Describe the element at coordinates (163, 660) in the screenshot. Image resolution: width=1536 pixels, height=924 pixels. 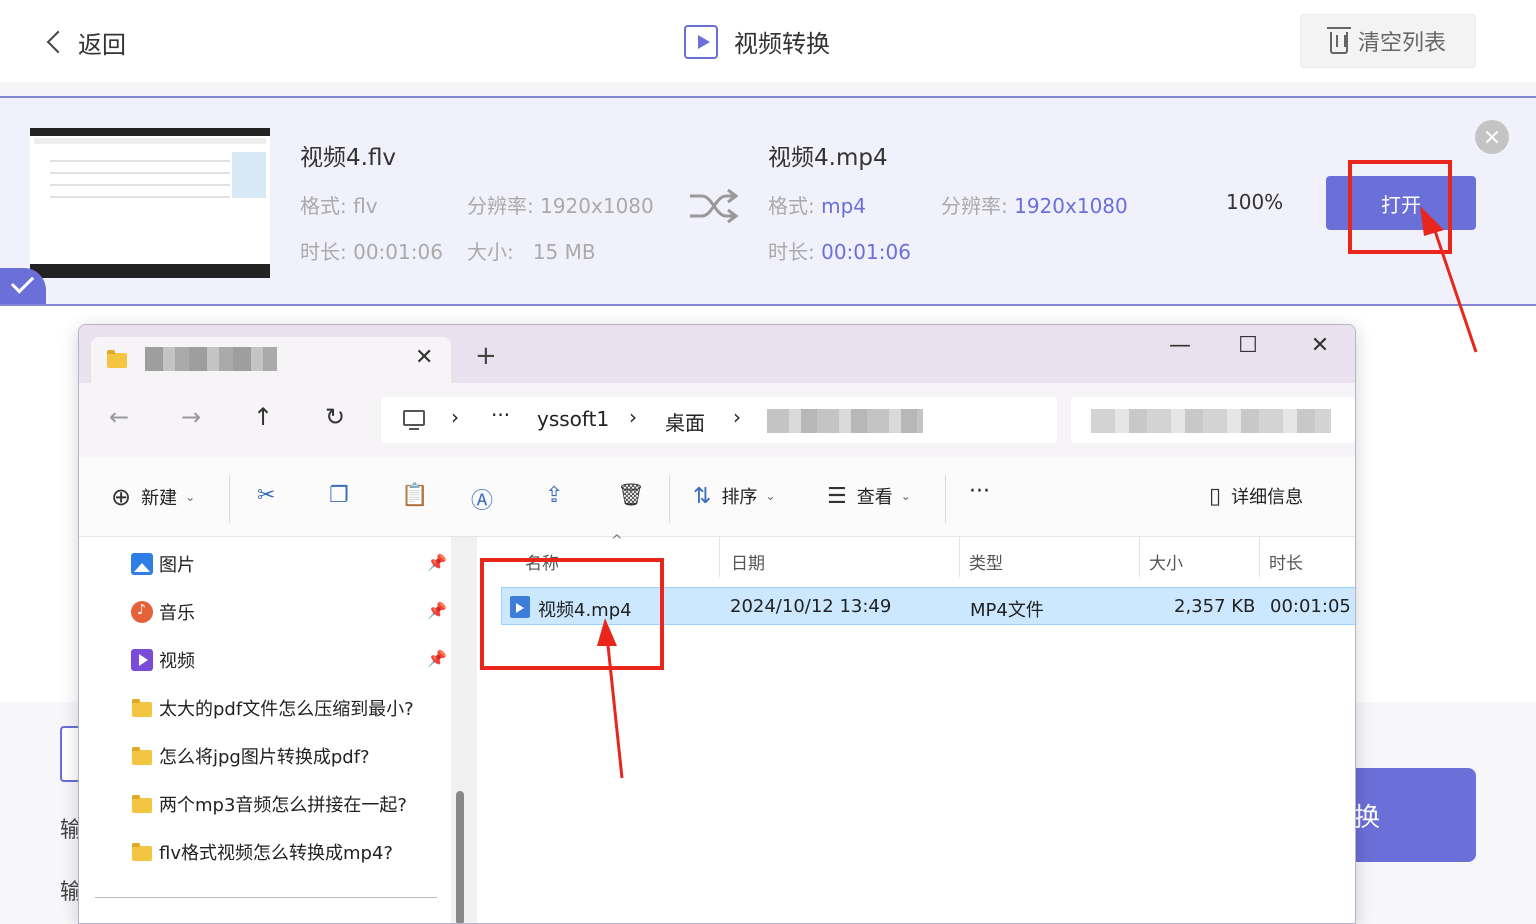
I see `nav-item-videos: 视频` at that location.